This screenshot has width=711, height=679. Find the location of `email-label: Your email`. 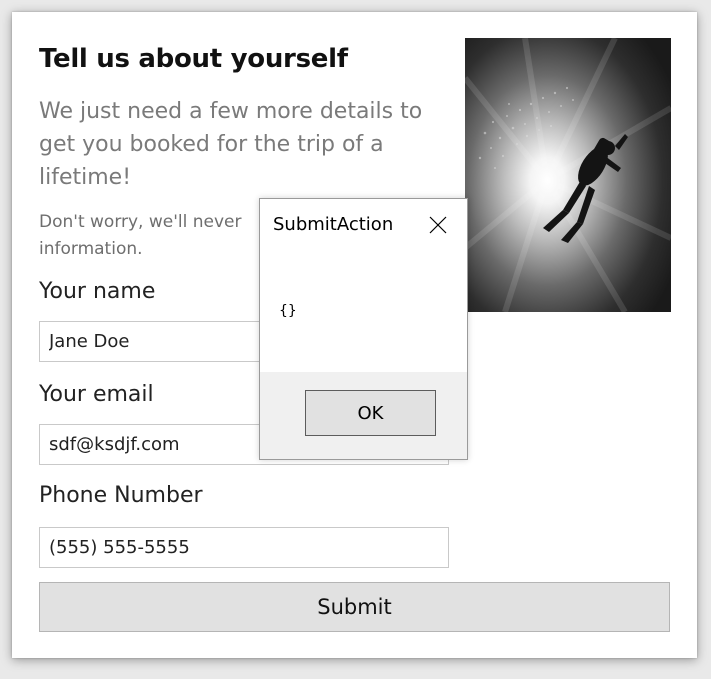

email-label: Your email is located at coordinates (96, 394).